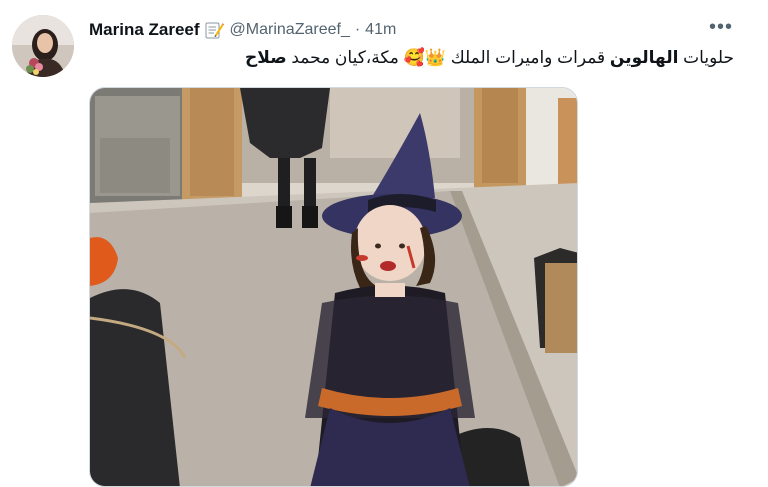 The image size is (768, 487). I want to click on tweet-header: Marina Zareef @MarinaZareef_ · 41m, so click(242, 30).